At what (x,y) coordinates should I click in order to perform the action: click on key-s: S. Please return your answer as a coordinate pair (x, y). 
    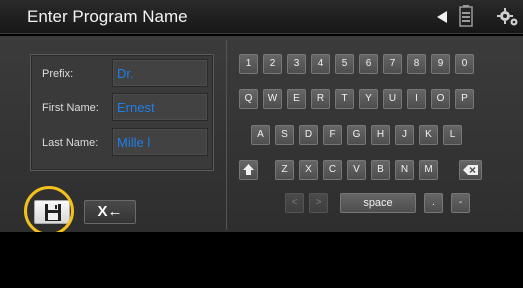
    Looking at the image, I should click on (284, 135).